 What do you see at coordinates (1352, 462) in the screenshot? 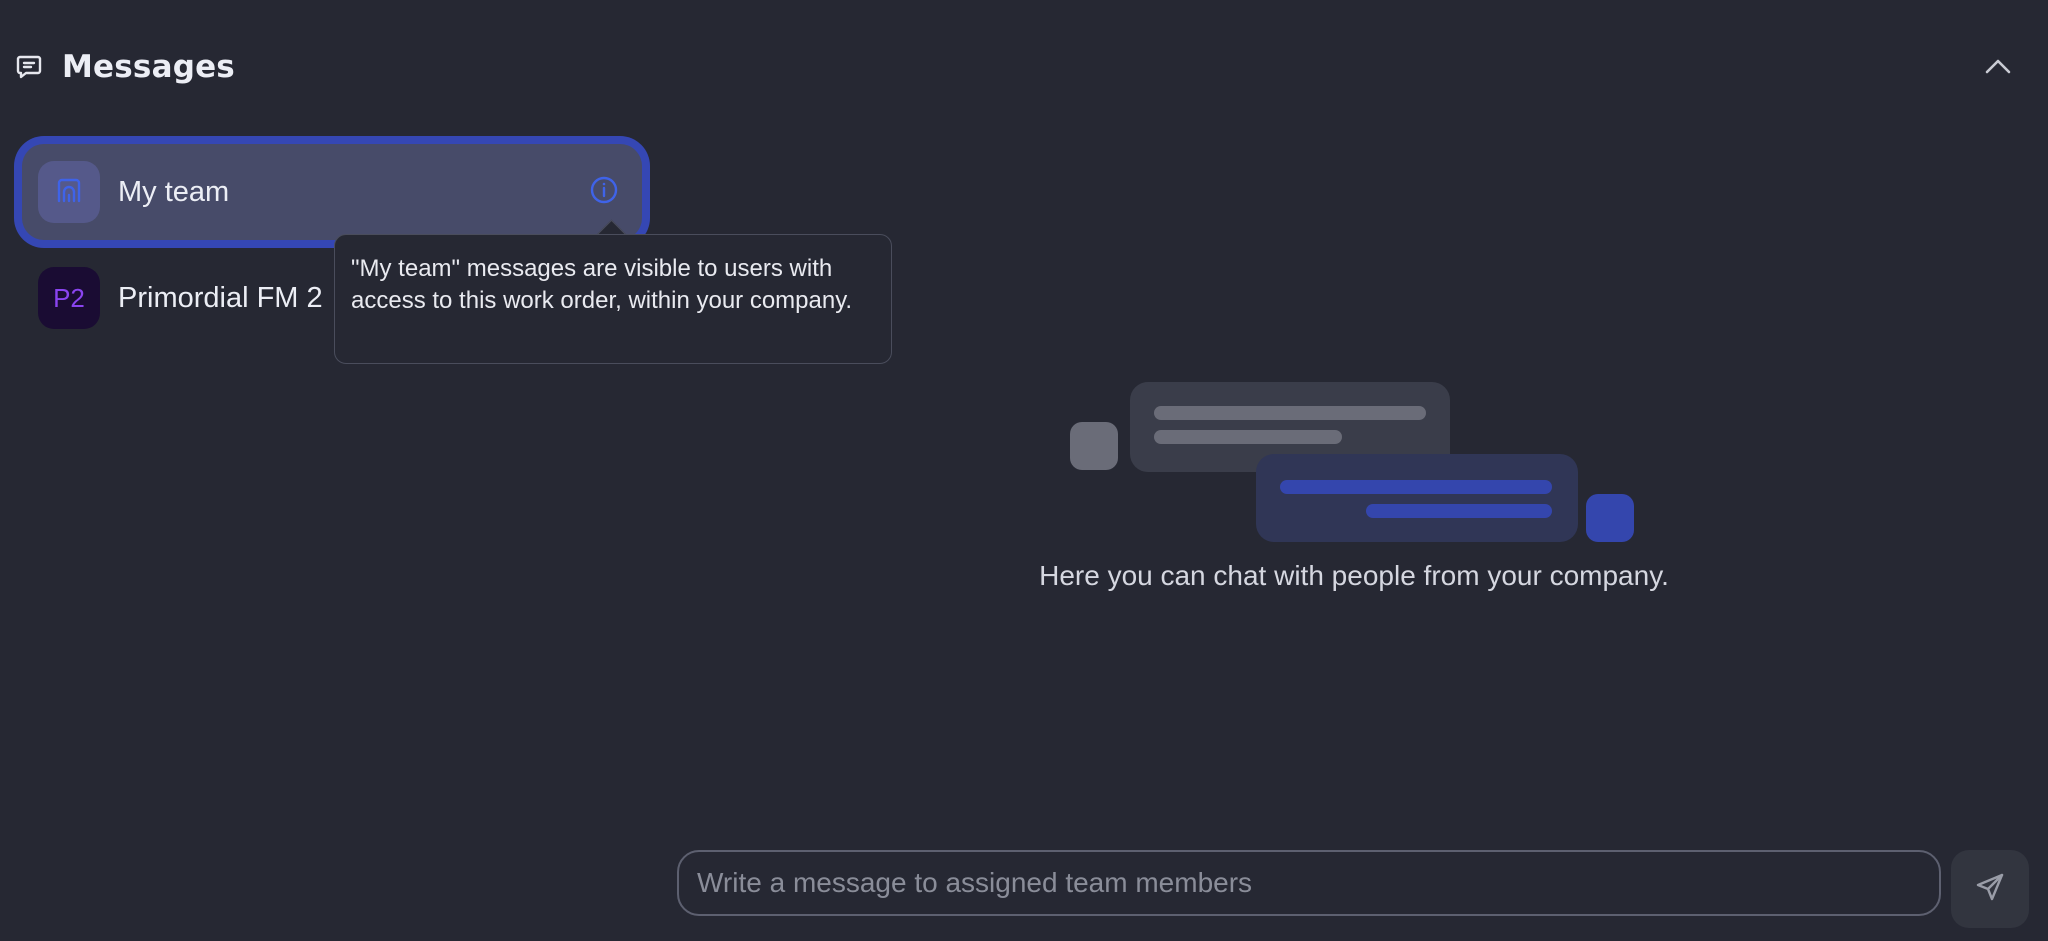
I see `chat-illustration` at bounding box center [1352, 462].